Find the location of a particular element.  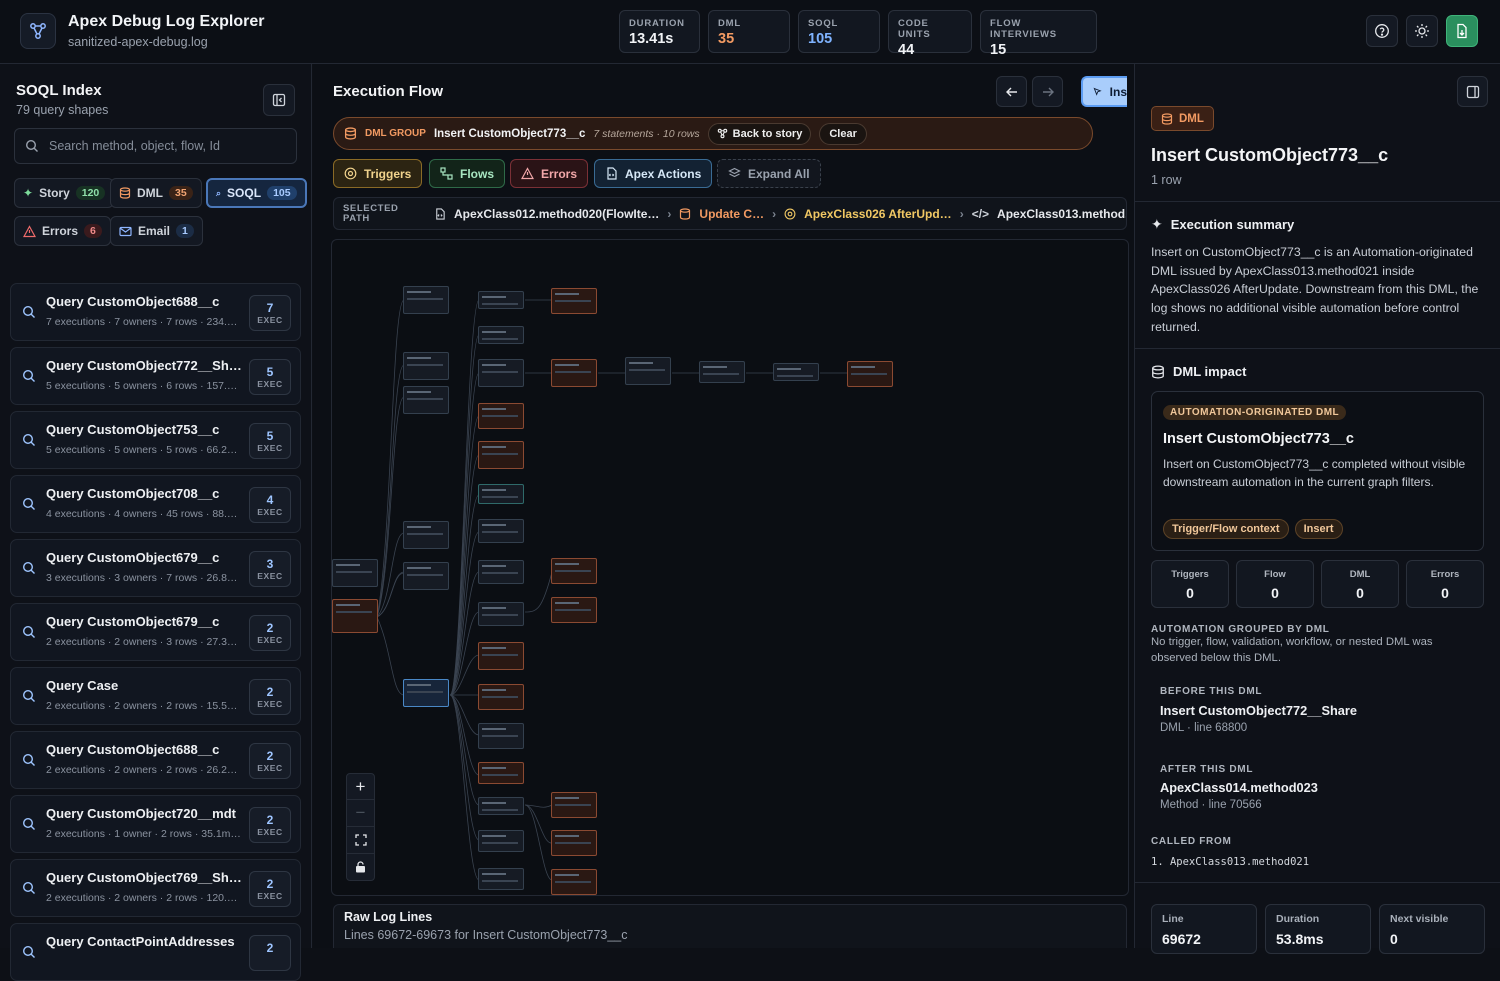

code-file-icon is located at coordinates (440, 214).